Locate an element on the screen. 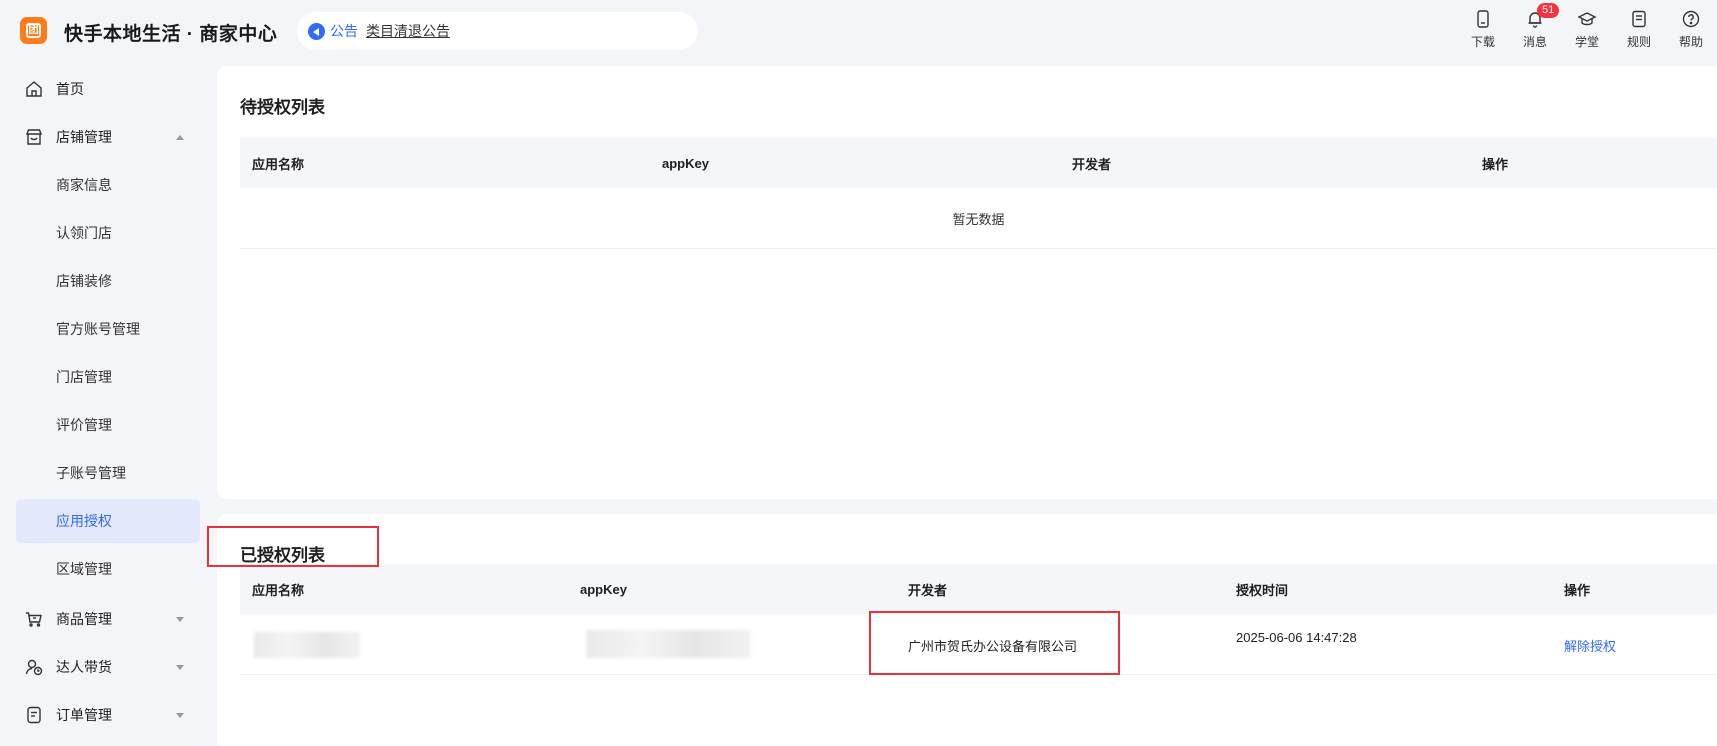 This screenshot has width=1717, height=746. order-icon is located at coordinates (34, 715).